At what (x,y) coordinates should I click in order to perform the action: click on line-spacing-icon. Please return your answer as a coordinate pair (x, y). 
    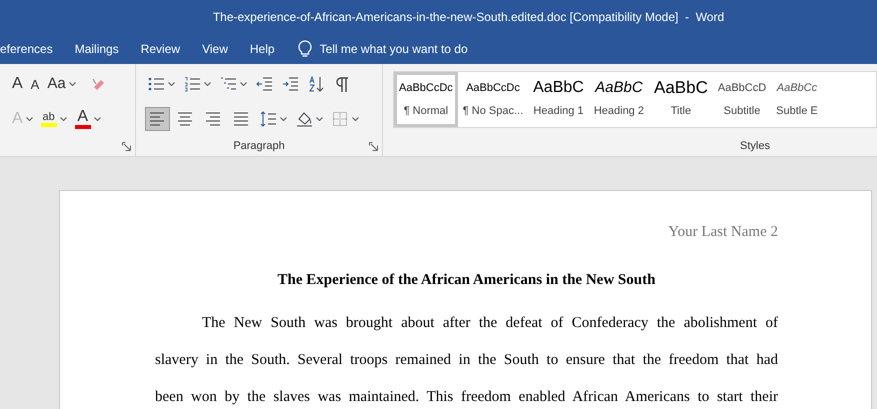
    Looking at the image, I should click on (268, 119).